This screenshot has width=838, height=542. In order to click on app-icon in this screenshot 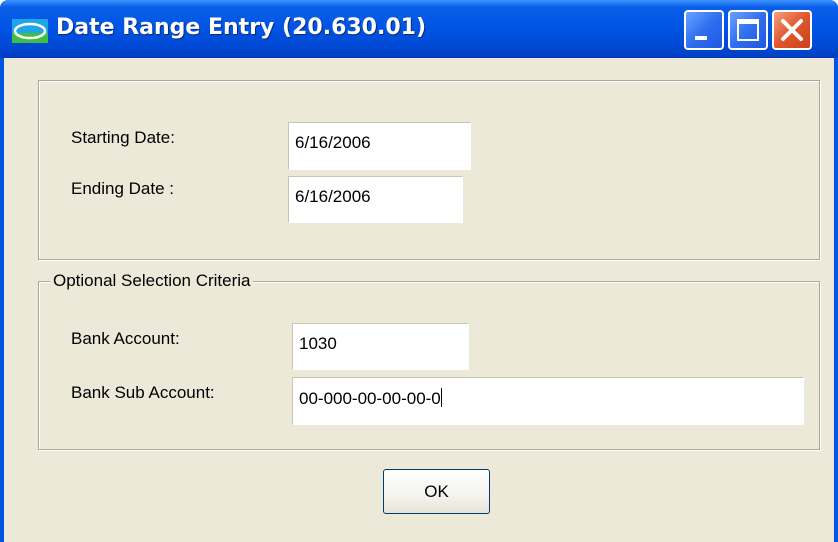, I will do `click(30, 31)`.